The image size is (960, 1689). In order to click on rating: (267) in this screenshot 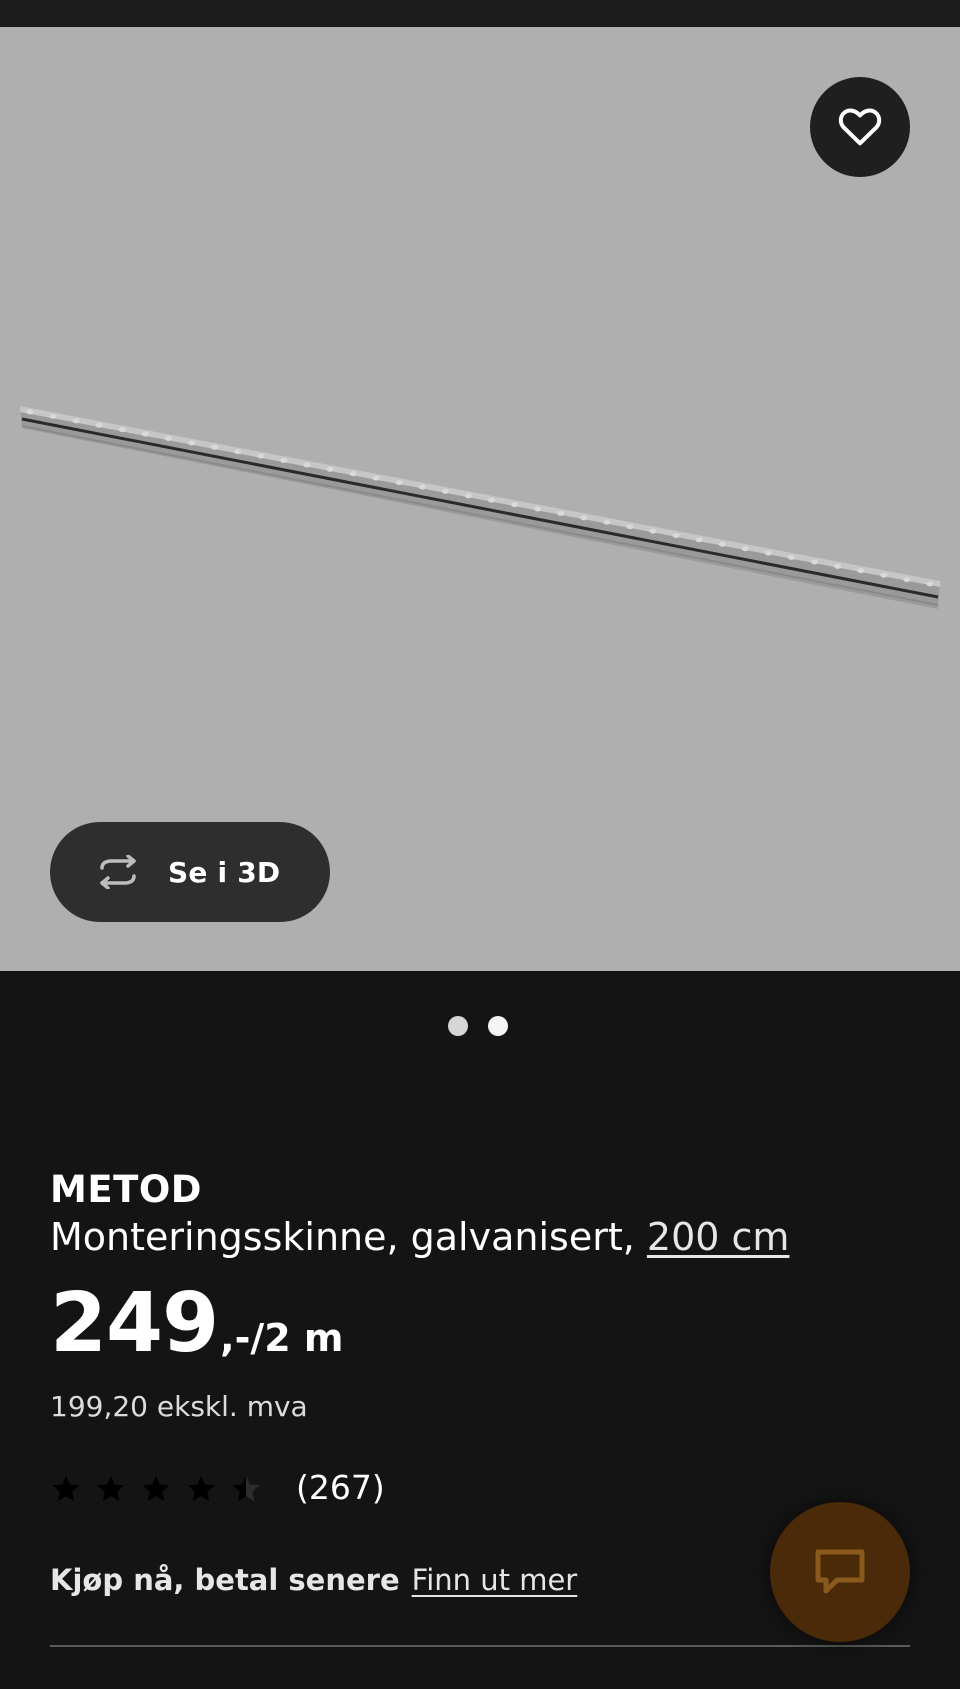, I will do `click(217, 1487)`.